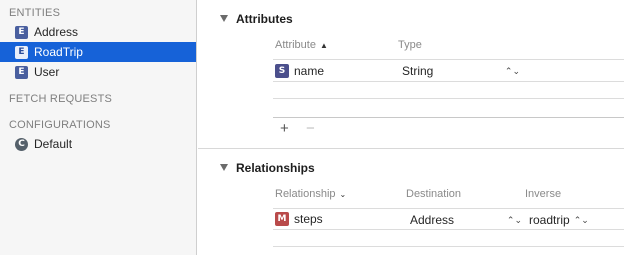 This screenshot has width=624, height=255. Describe the element at coordinates (549, 220) in the screenshot. I see `inverse-value: roadtrip` at that location.